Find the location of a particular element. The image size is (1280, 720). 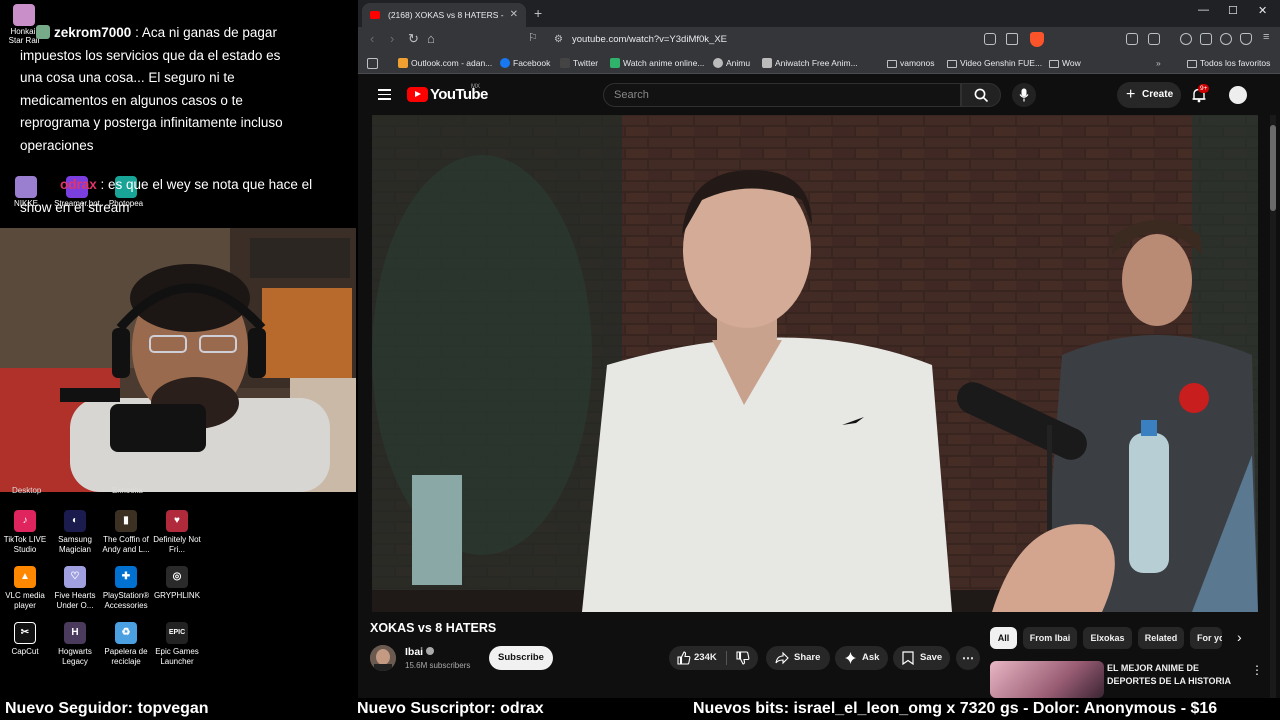

address-bar-url: youtube.com/watch?v=Y3diMf0k_XE is located at coordinates (649, 39).